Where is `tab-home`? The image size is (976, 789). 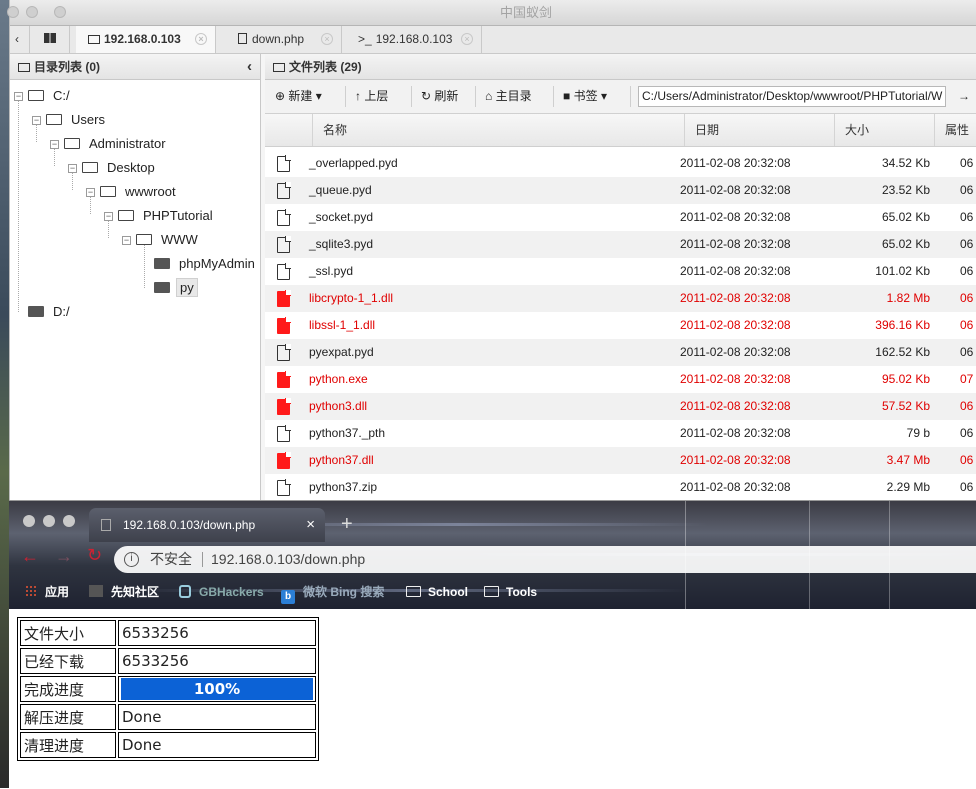
tab-home is located at coordinates (50, 39).